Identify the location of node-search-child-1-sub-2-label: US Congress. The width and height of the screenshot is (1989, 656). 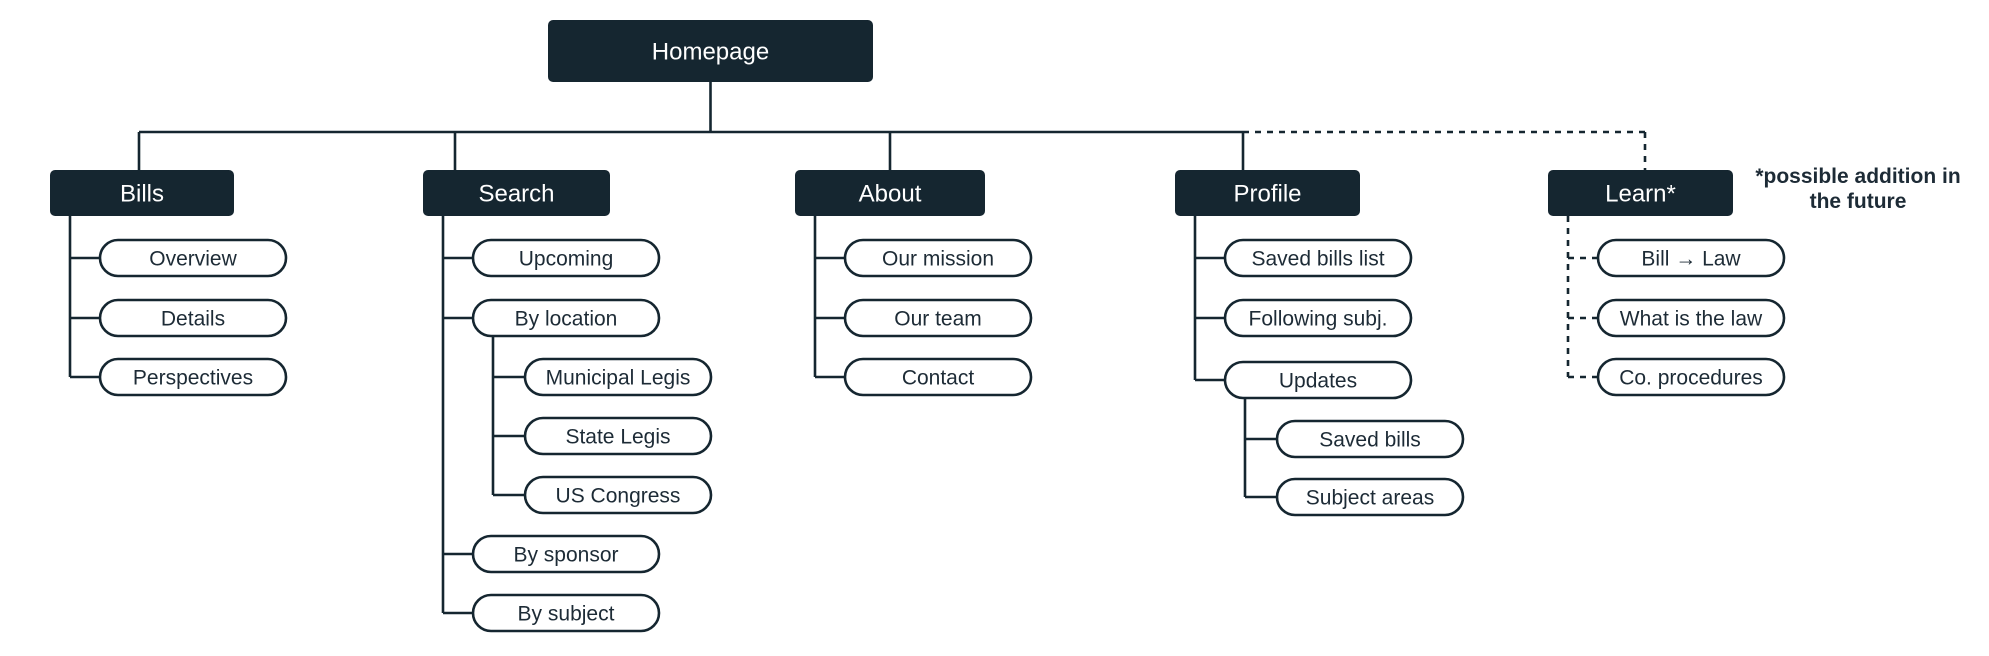
(618, 496).